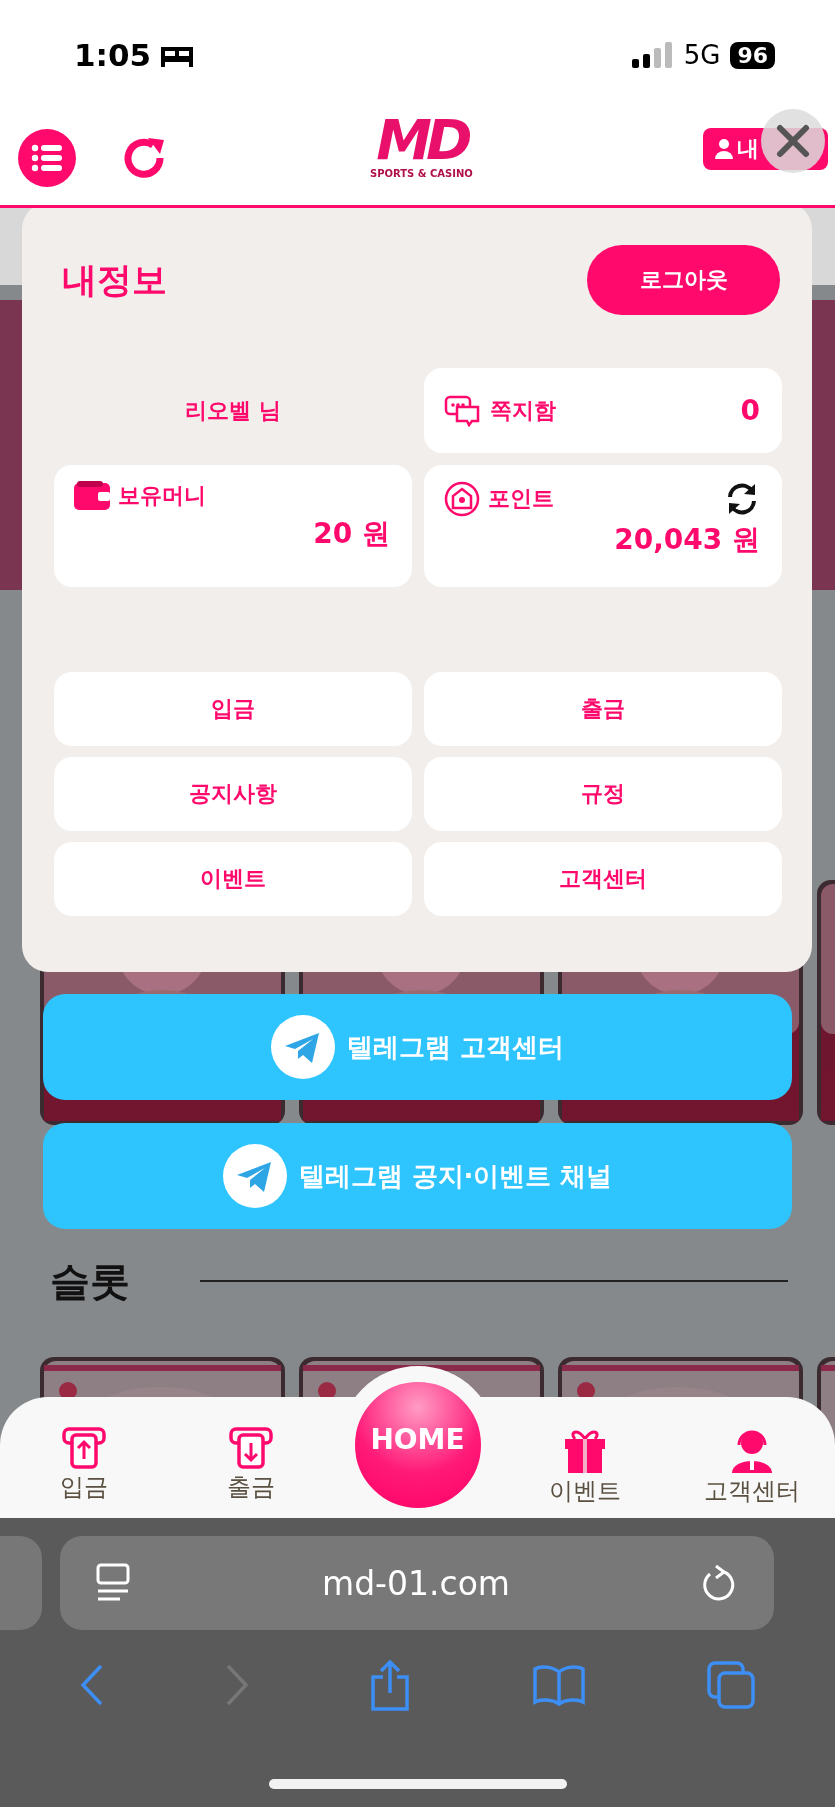  Describe the element at coordinates (793, 141) in the screenshot. I see `close-icon` at that location.